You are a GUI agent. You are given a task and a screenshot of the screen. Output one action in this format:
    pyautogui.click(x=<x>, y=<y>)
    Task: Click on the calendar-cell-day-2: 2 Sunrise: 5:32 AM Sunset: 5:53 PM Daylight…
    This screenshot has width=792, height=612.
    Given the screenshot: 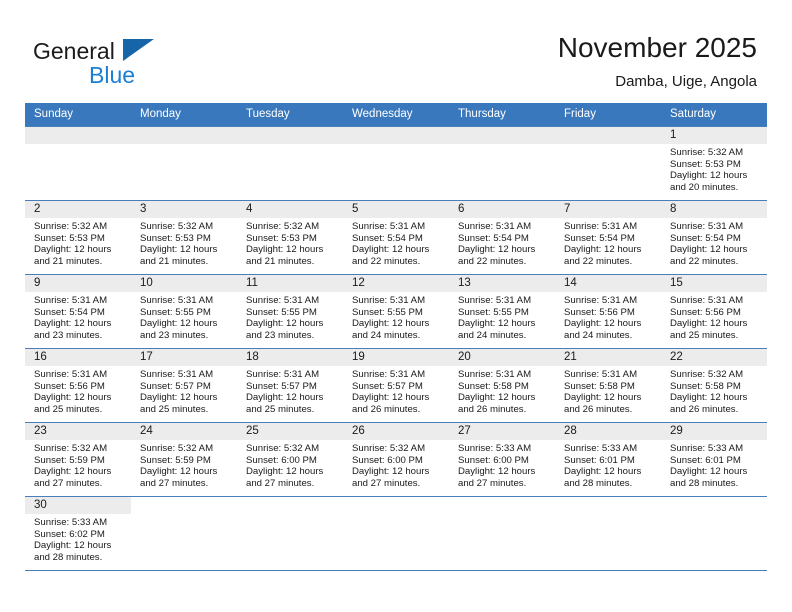 What is the action you would take?
    pyautogui.click(x=78, y=237)
    